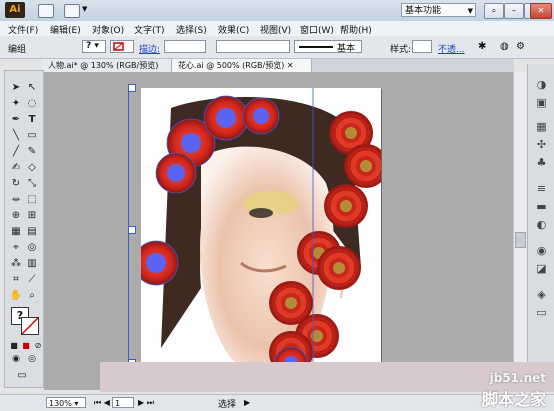  Describe the element at coordinates (46, 11) in the screenshot. I see `bridge-icon` at that location.